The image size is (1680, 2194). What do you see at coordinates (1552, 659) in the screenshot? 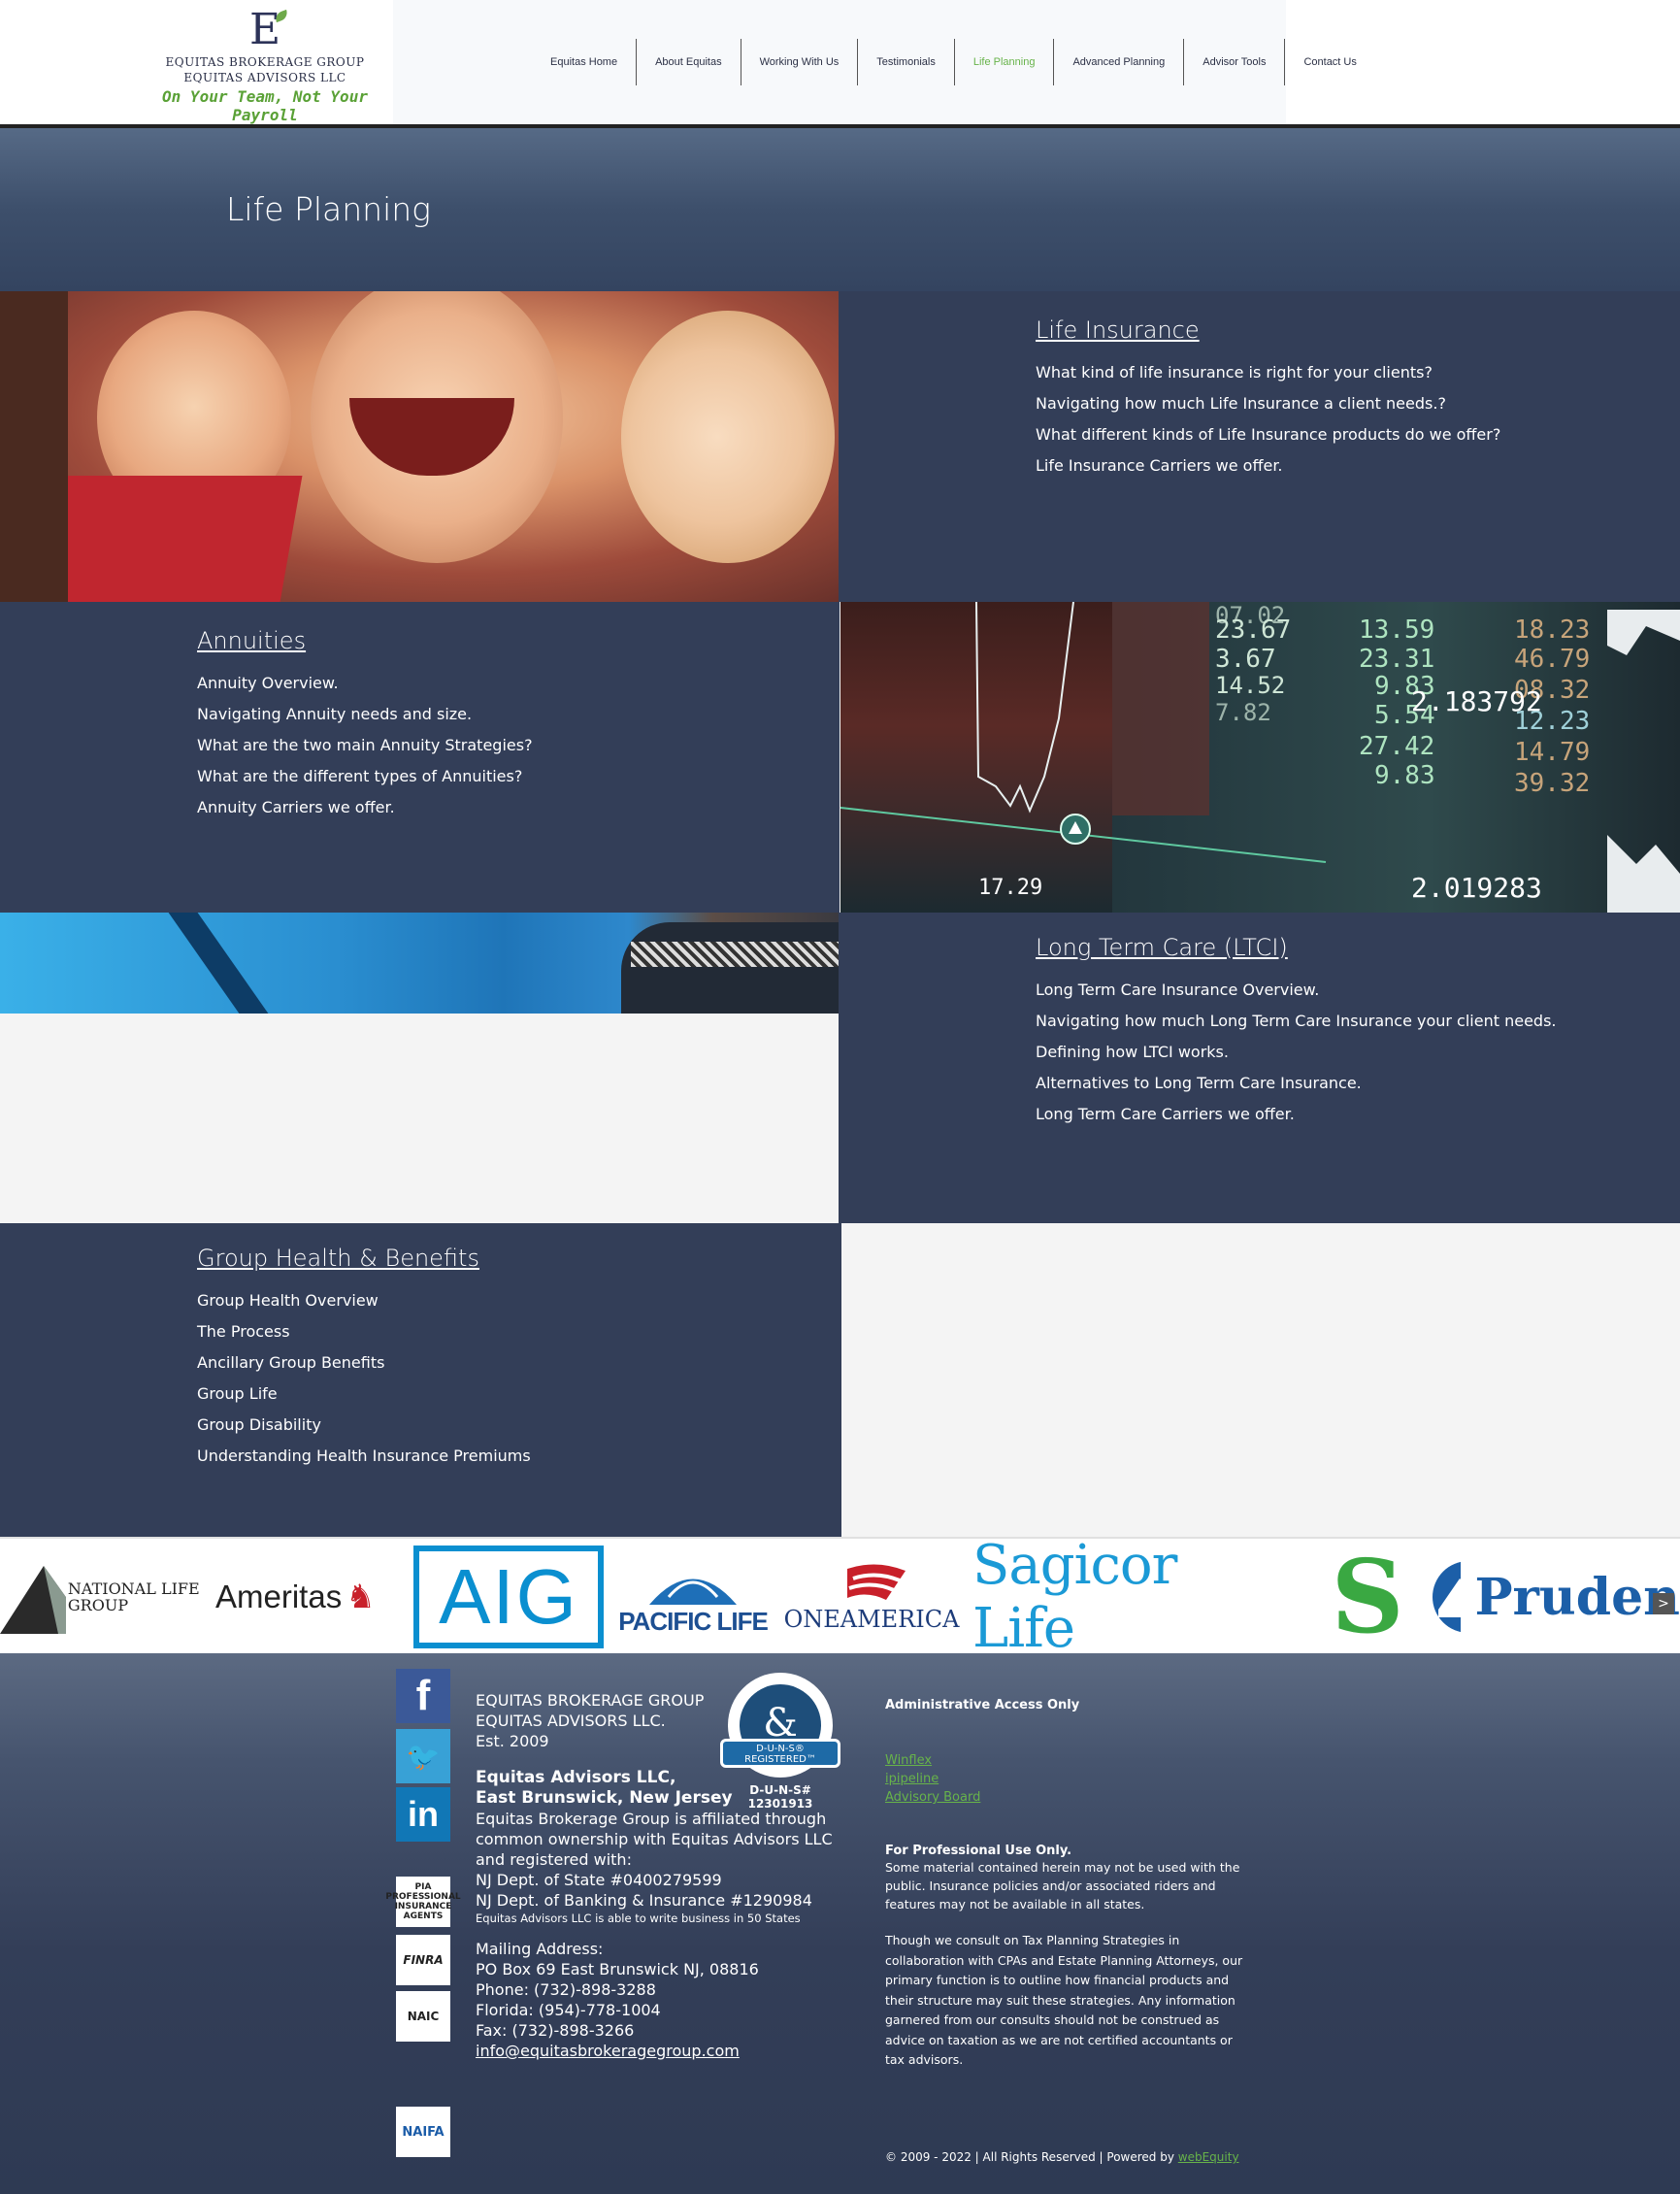
I see `ticker-number: 46.79` at bounding box center [1552, 659].